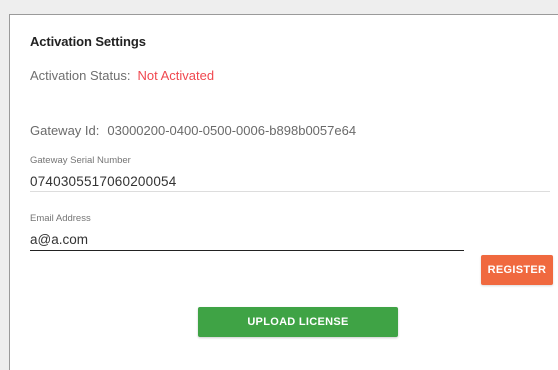 This screenshot has height=370, width=558. Describe the element at coordinates (298, 322) in the screenshot. I see `upload-license-button: UPLOAD LICENSE` at that location.